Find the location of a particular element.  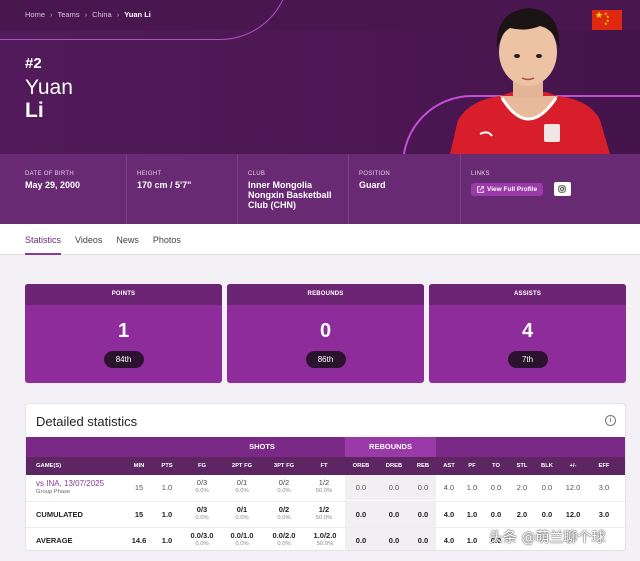

cell-pf: 1.0 is located at coordinates (472, 514).